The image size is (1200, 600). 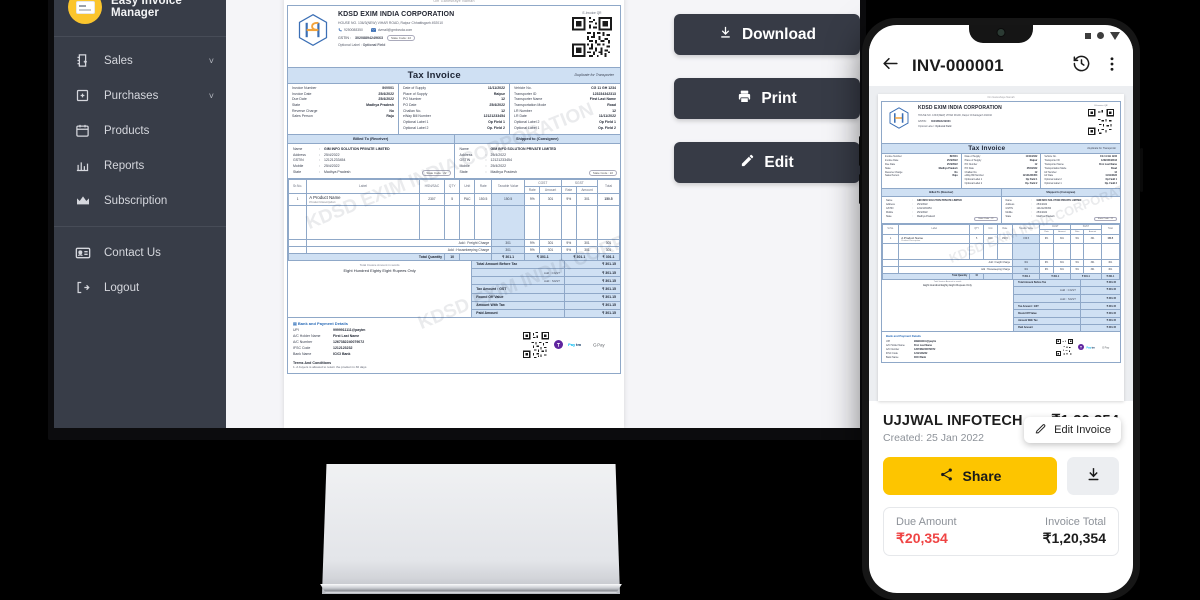 What do you see at coordinates (140, 130) in the screenshot?
I see `sidebar-item-products: Products` at bounding box center [140, 130].